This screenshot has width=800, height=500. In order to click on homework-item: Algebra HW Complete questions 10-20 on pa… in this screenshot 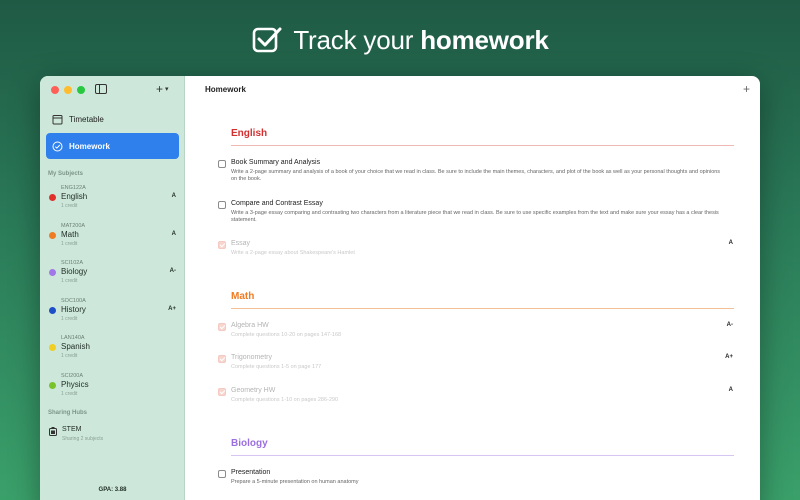, I will do `click(475, 336)`.